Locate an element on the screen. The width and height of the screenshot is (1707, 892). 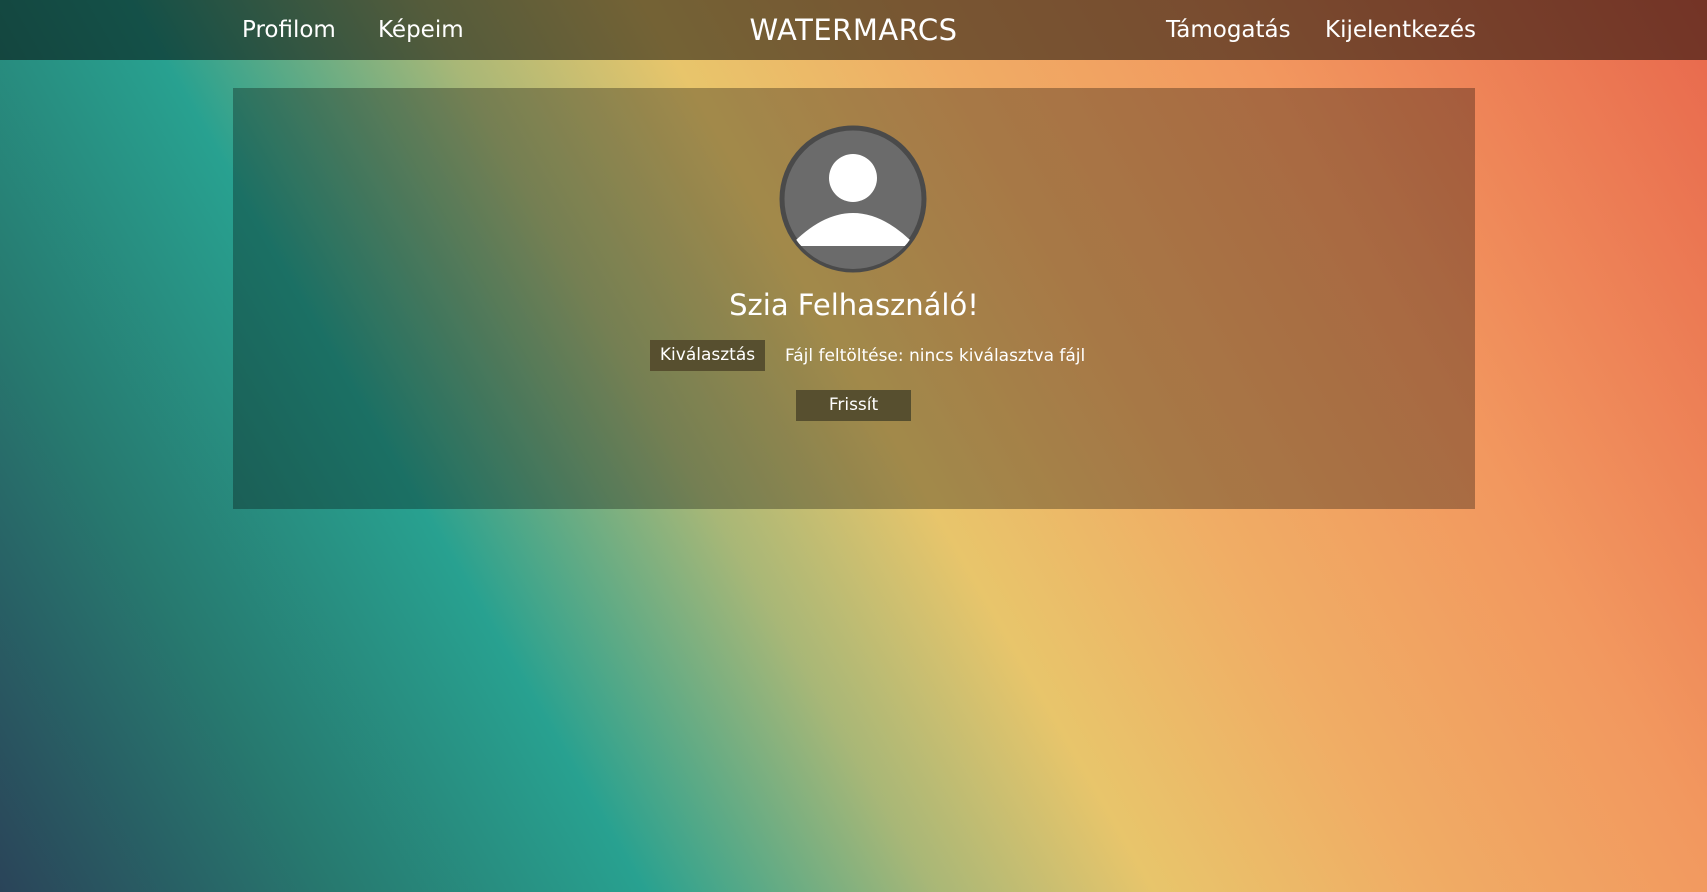
user-icon is located at coordinates (853, 199).